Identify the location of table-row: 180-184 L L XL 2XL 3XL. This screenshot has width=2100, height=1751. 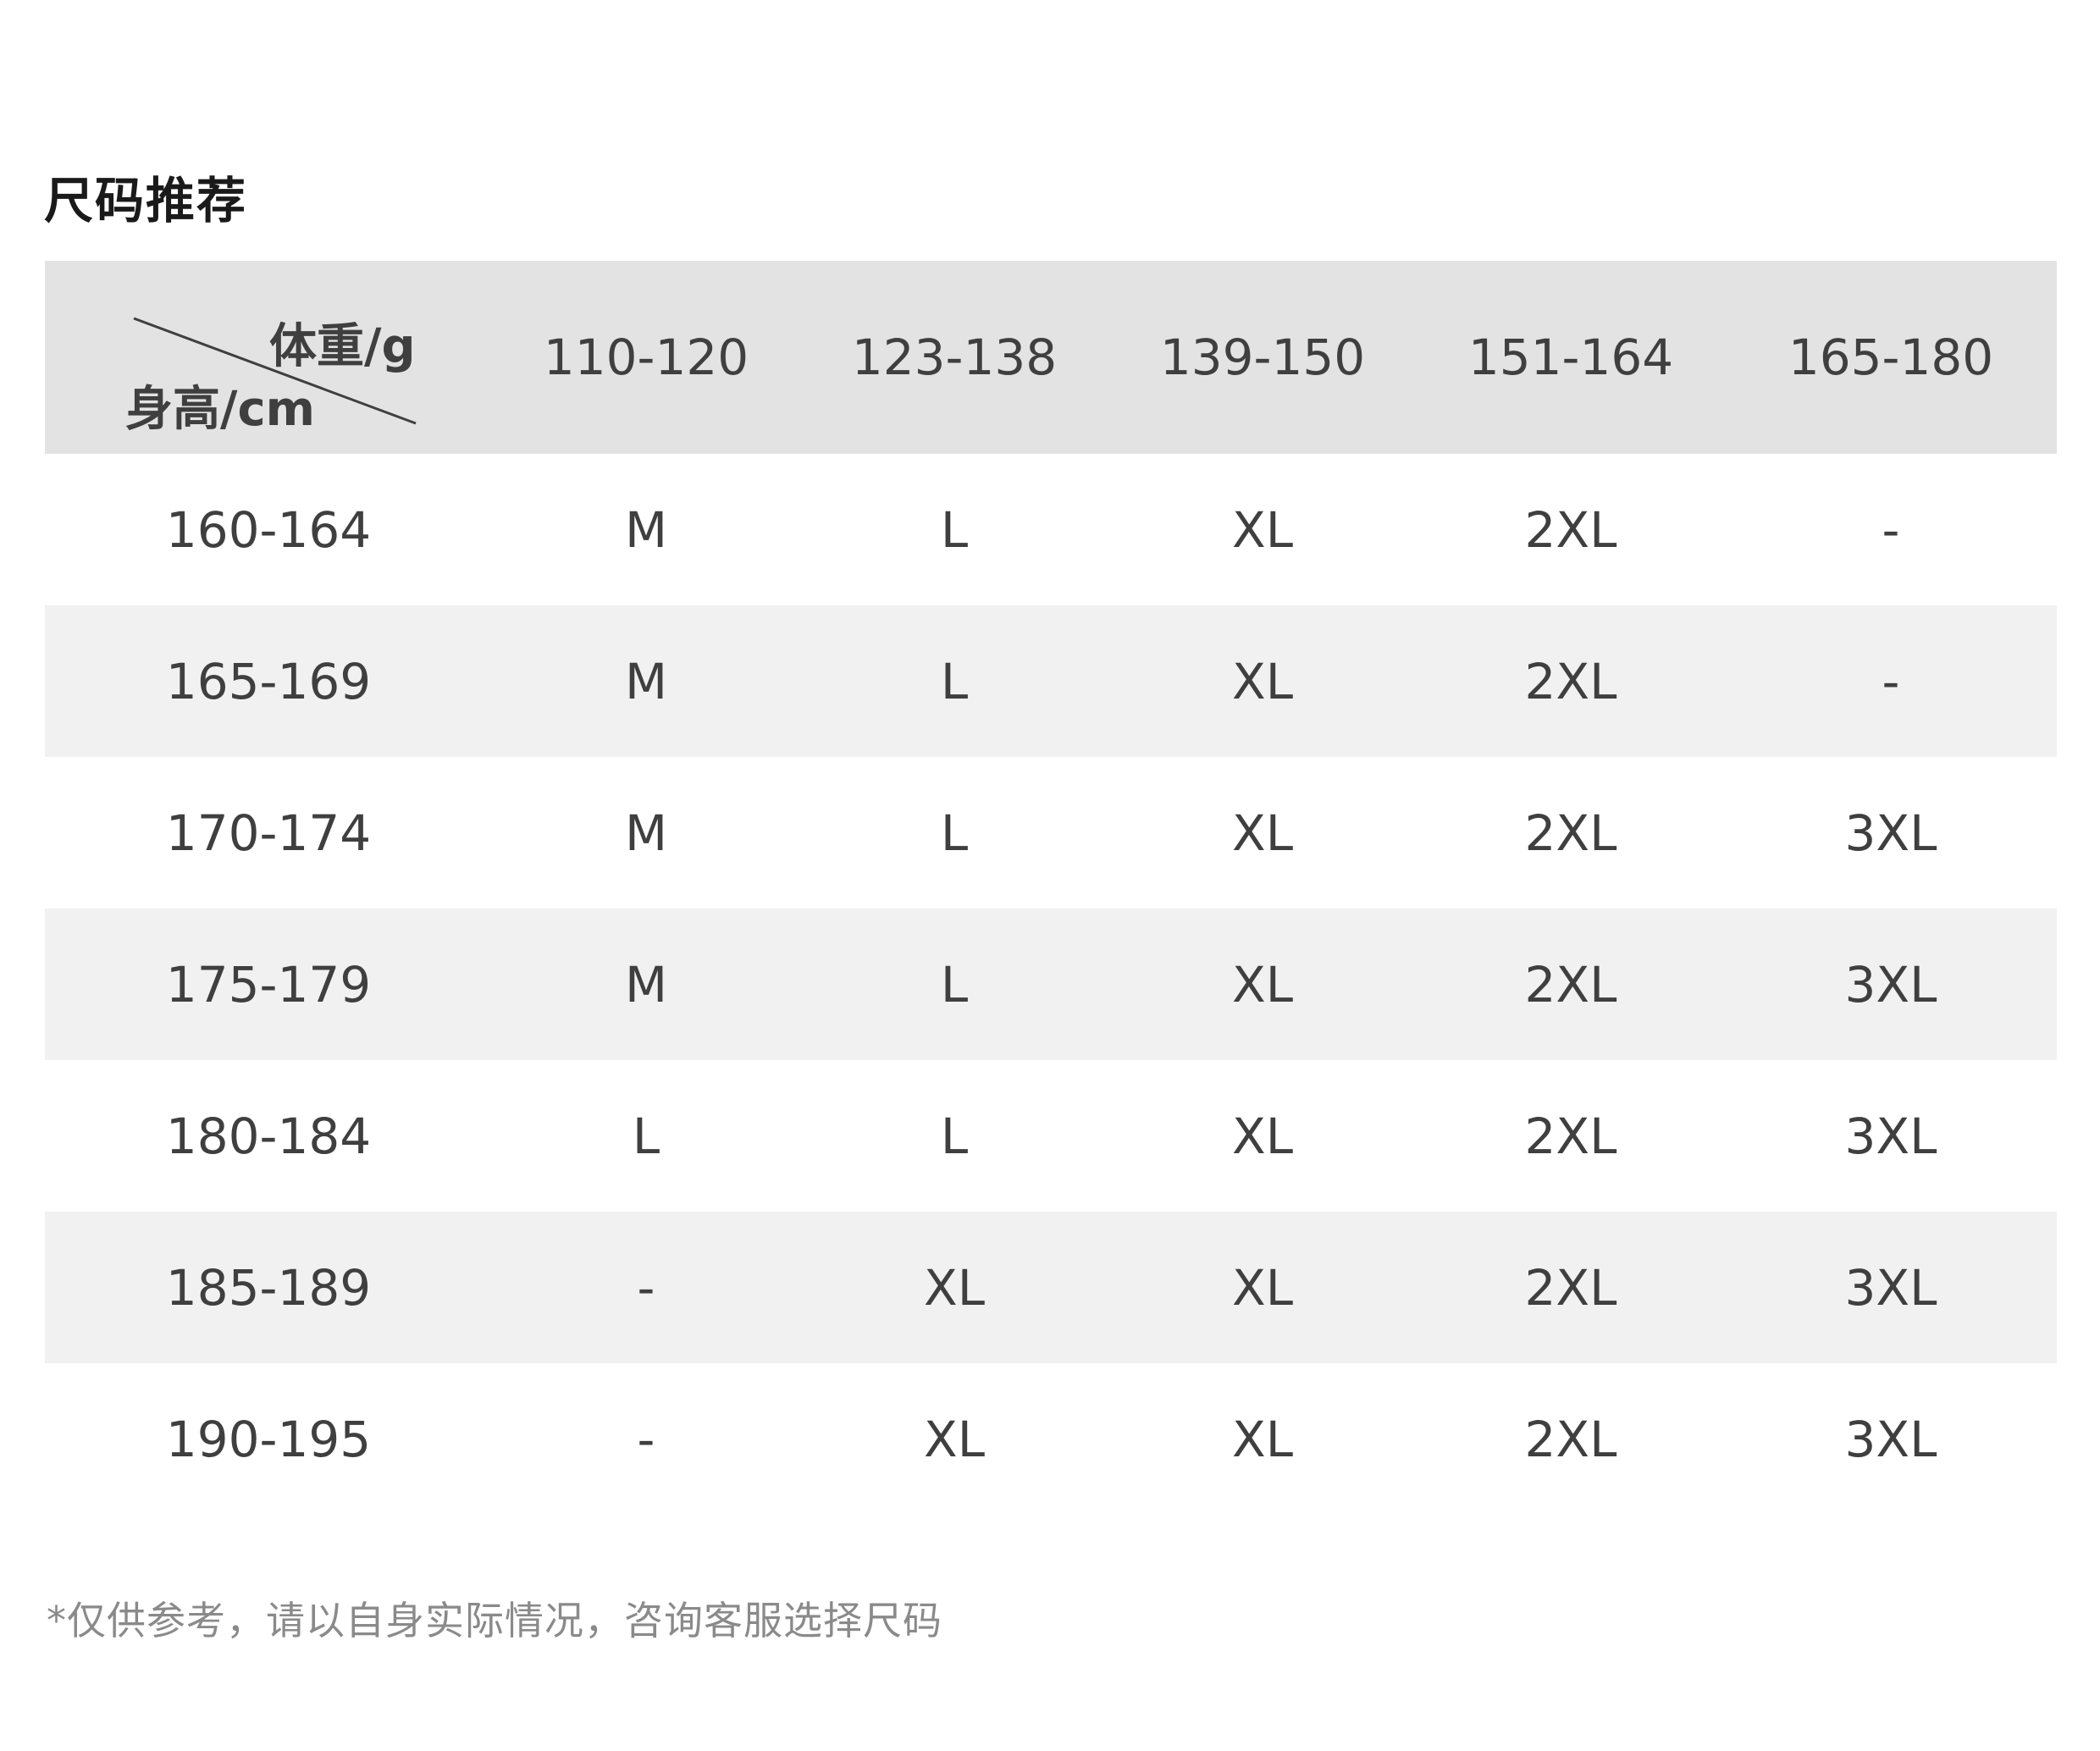
(1051, 1136).